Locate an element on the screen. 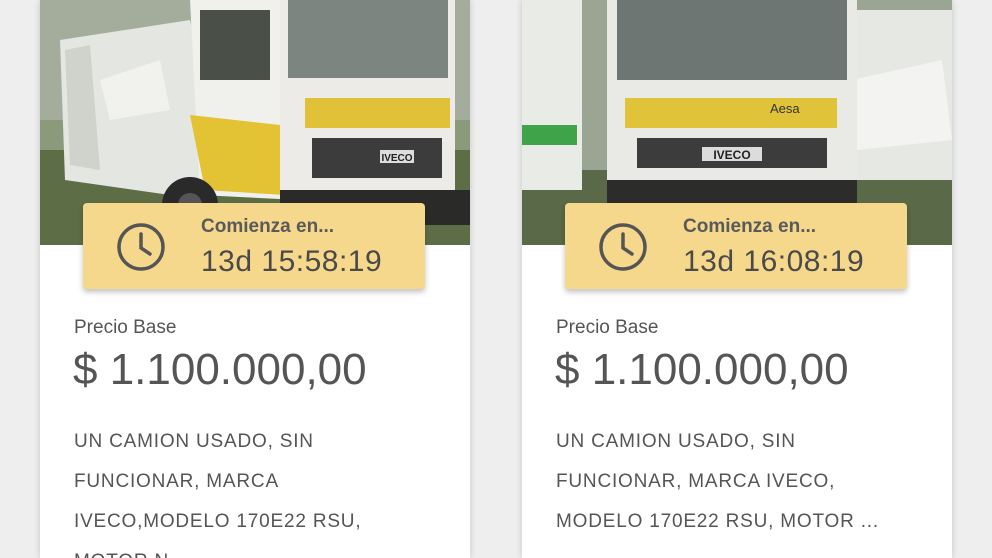 The image size is (992, 558). timer-value: 13d 16:08:19 is located at coordinates (774, 261).